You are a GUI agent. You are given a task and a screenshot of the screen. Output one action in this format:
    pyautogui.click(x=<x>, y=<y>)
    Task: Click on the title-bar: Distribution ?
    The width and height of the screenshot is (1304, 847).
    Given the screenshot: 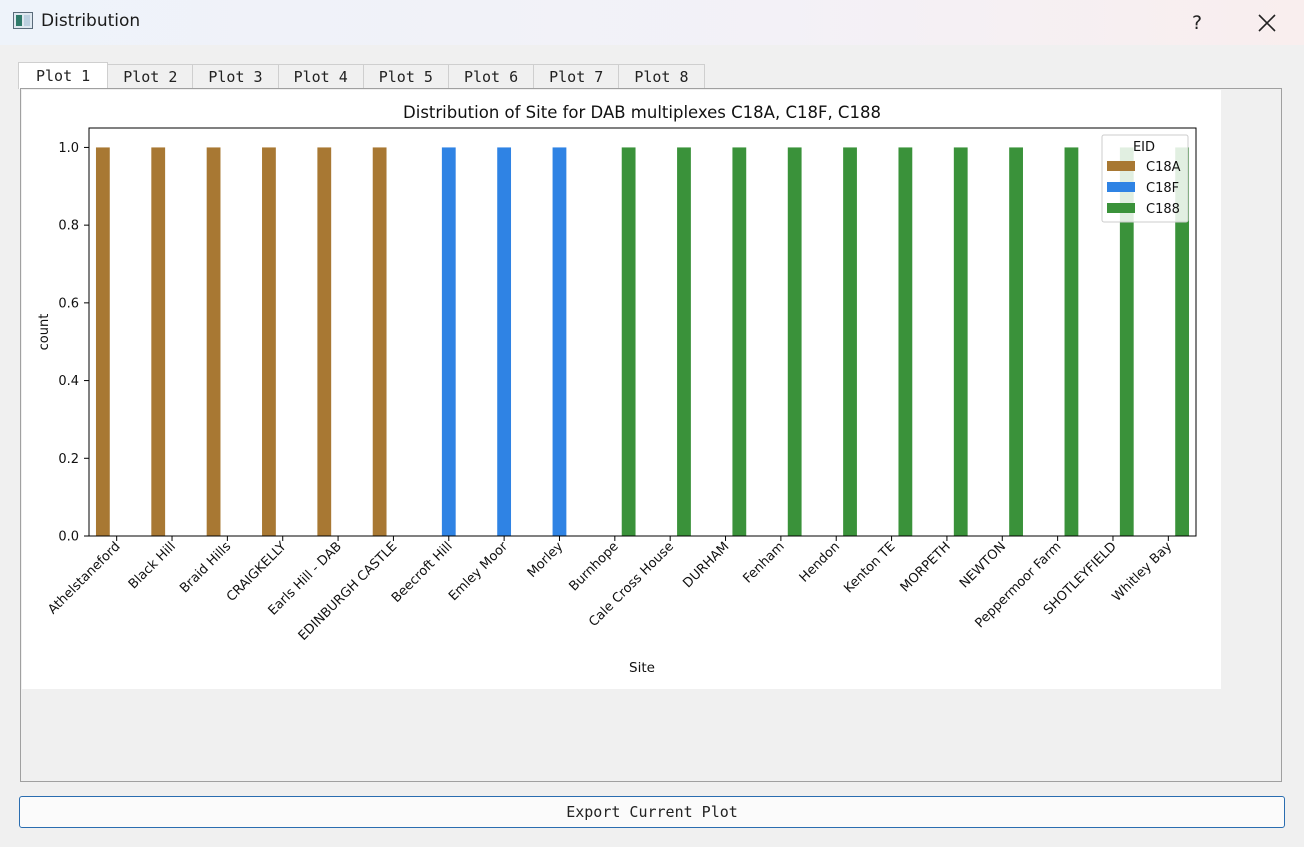 What is the action you would take?
    pyautogui.click(x=652, y=22)
    